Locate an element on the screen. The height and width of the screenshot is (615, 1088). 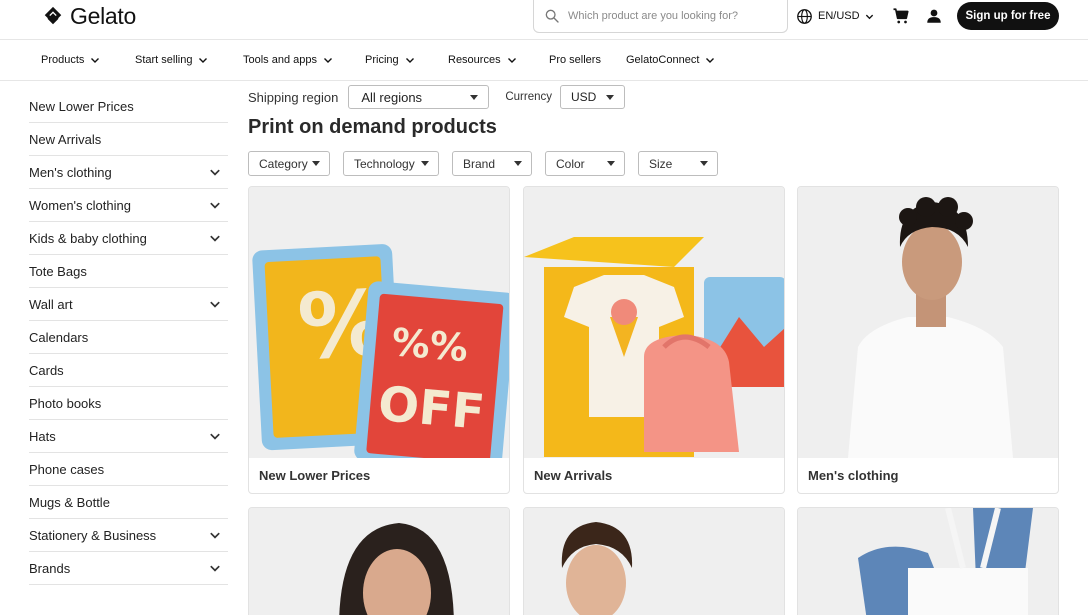
nav-item-products: Products is located at coordinates (70, 60).